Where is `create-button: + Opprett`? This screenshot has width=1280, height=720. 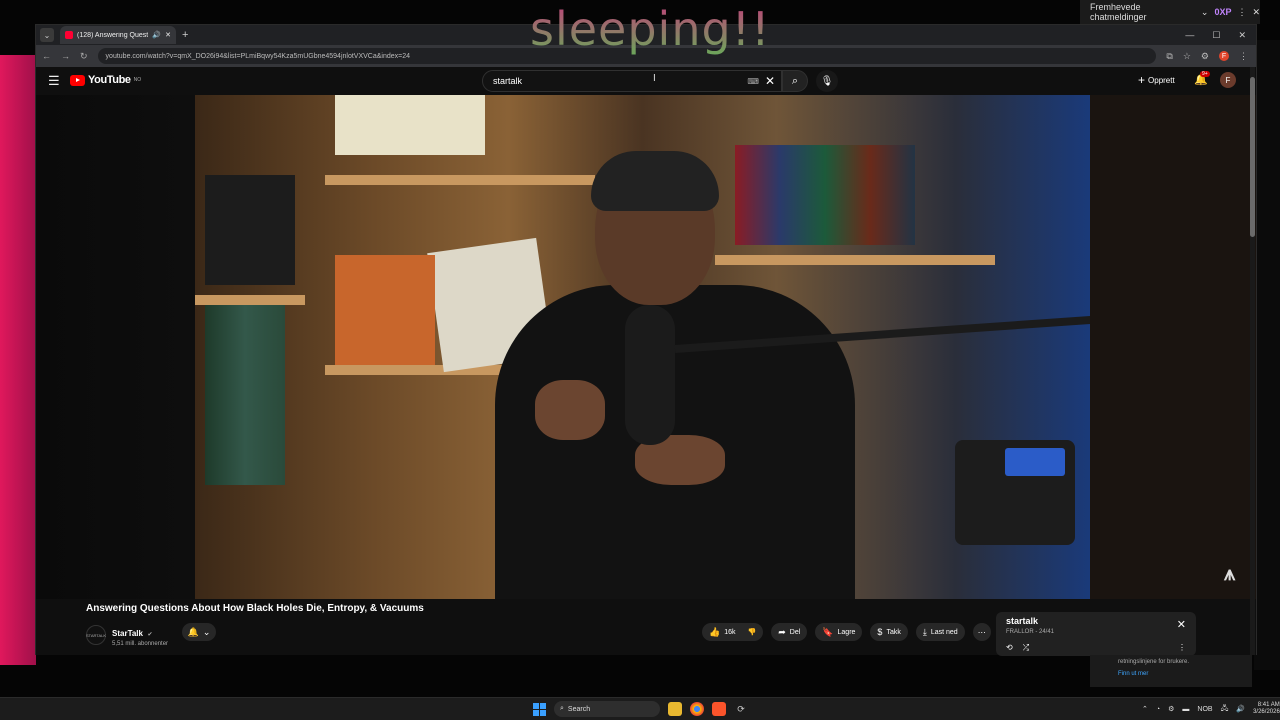
create-button: + Opprett is located at coordinates (1156, 80).